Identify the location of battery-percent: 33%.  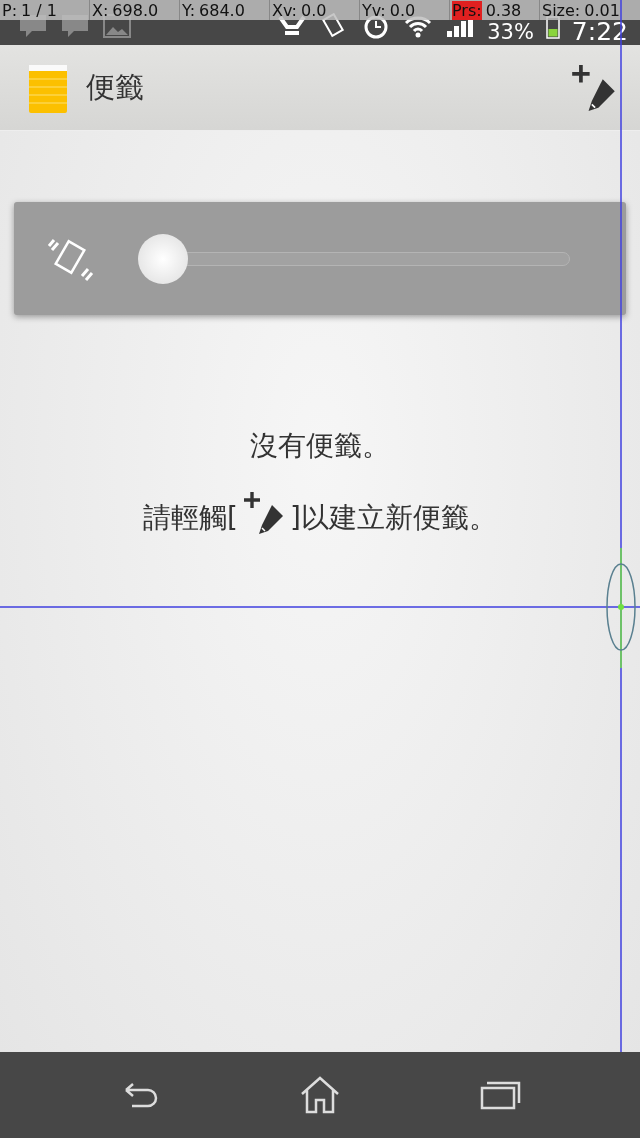
(510, 32).